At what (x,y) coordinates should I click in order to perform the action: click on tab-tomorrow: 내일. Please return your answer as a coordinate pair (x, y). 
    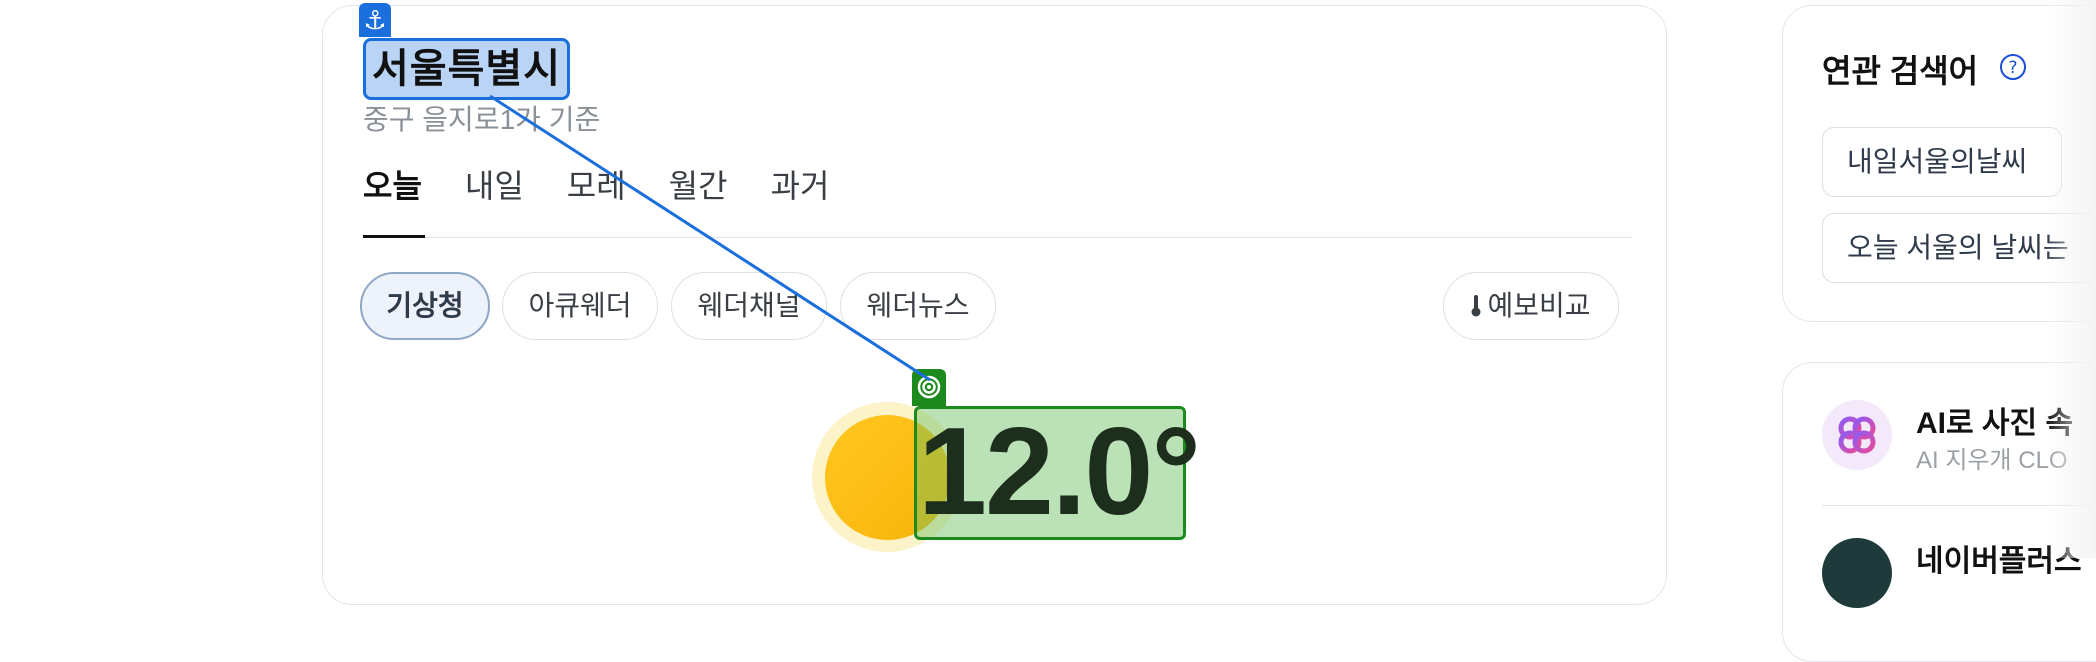
    Looking at the image, I should click on (494, 186).